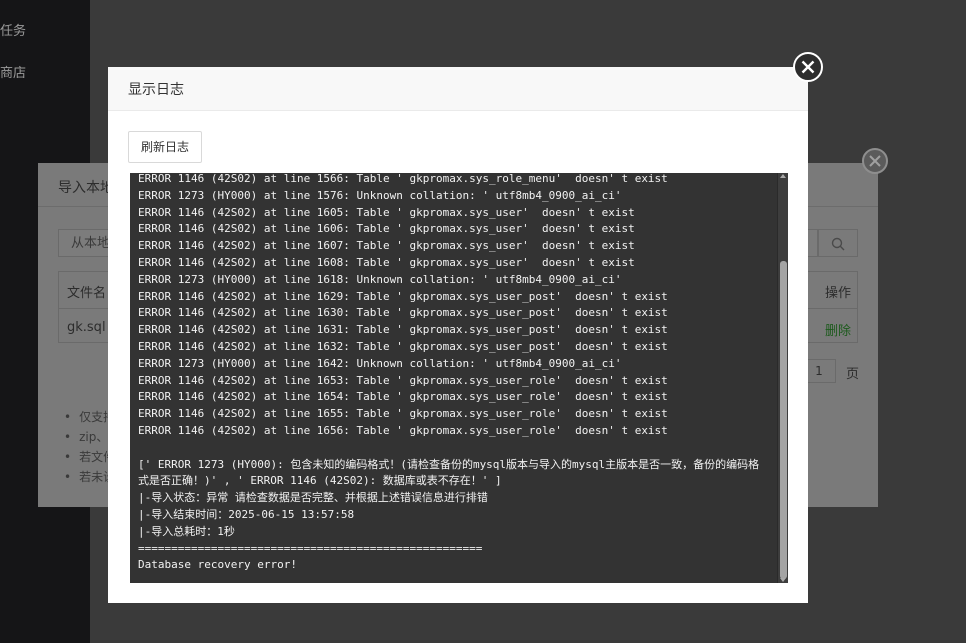 Image resolution: width=966 pixels, height=643 pixels. I want to click on modal-title: 显示日志, so click(156, 90).